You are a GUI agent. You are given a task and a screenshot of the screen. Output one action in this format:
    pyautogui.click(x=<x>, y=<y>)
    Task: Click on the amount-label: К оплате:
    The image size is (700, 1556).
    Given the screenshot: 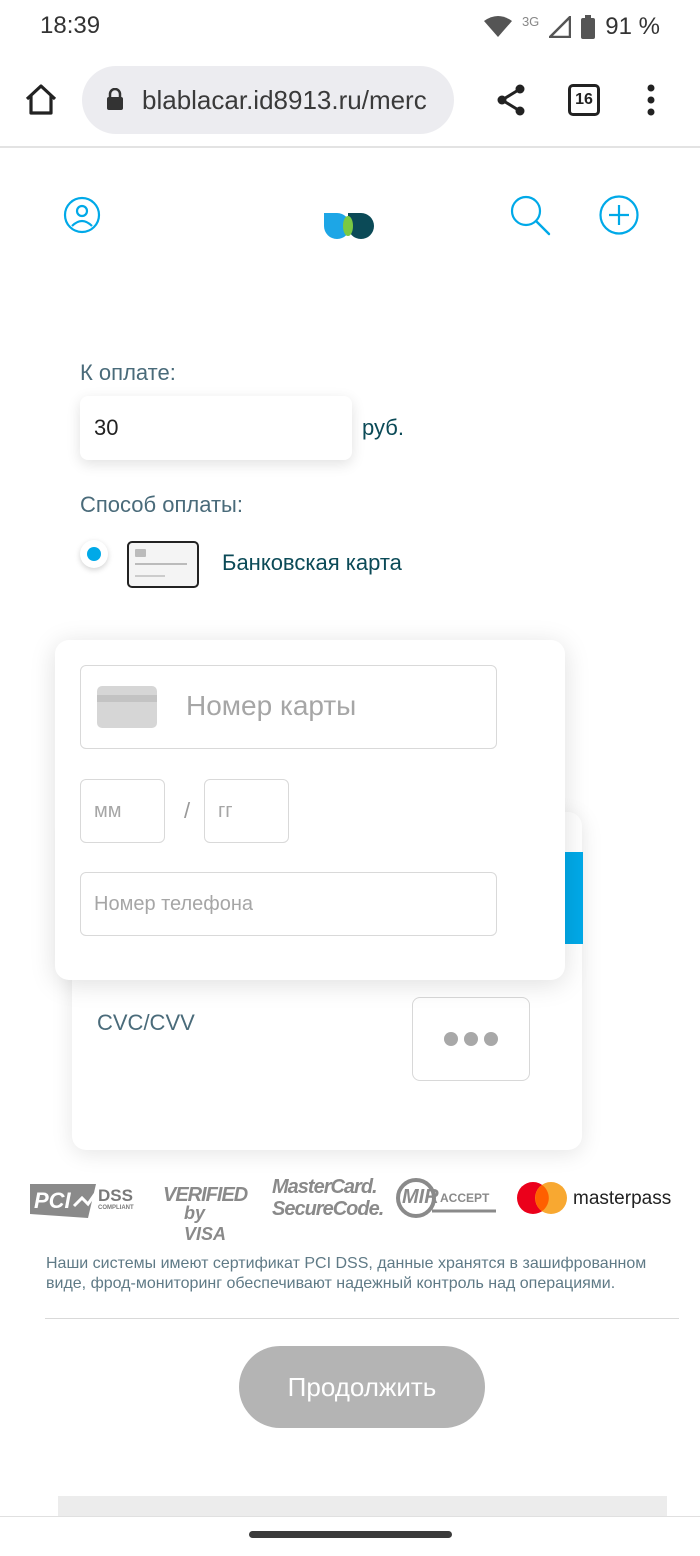 What is the action you would take?
    pyautogui.click(x=128, y=372)
    